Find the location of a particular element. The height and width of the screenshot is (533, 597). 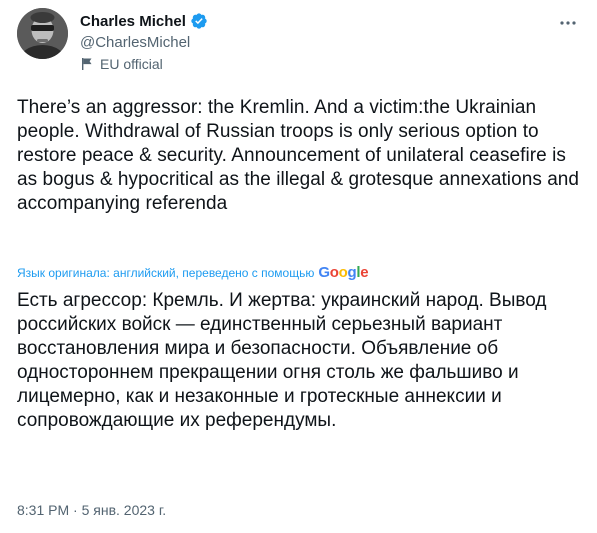

affiliation-label: EU official is located at coordinates (121, 64).